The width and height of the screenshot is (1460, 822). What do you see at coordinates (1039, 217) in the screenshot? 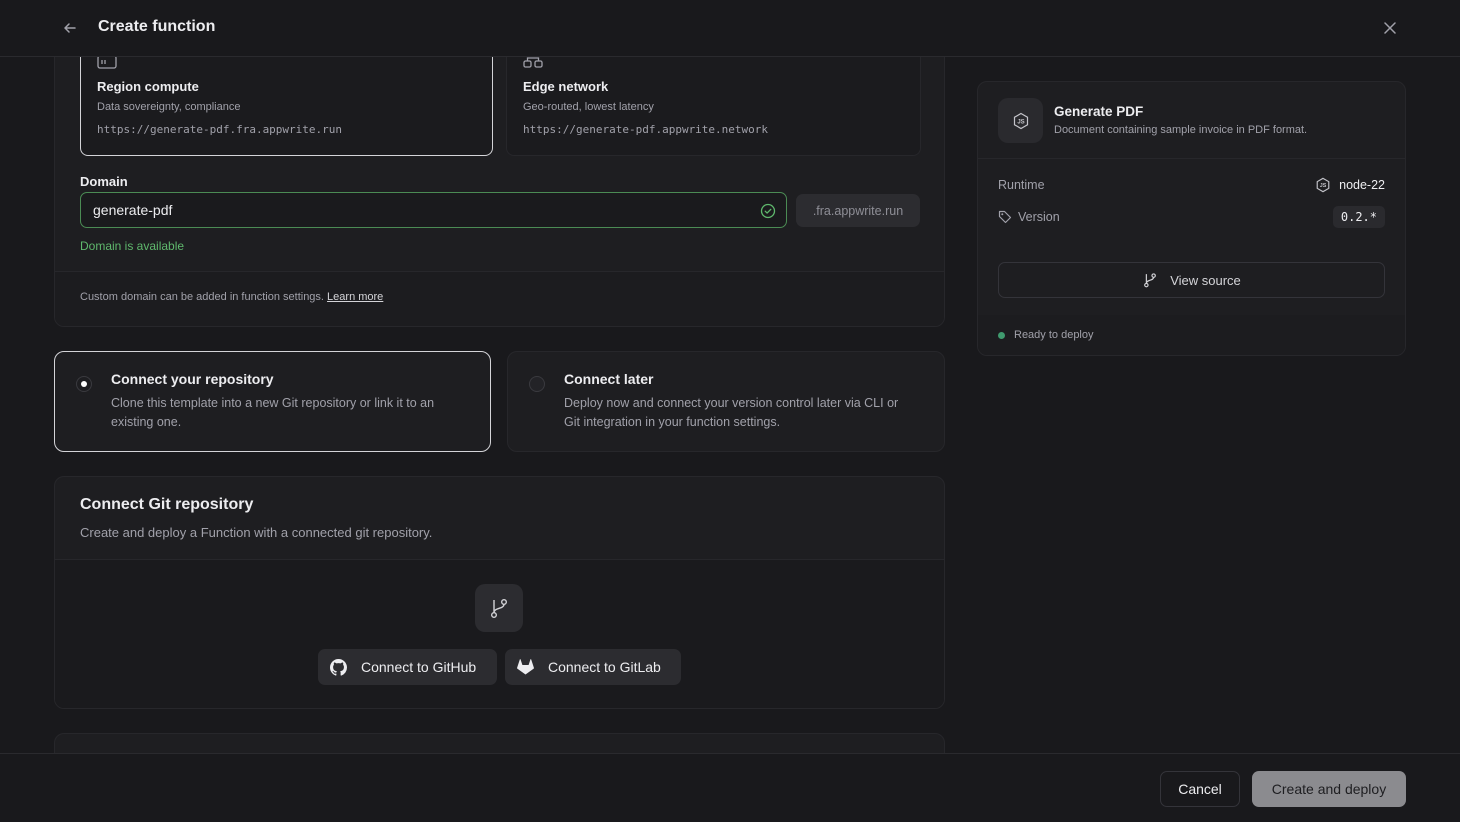
I see `version-label: Version` at bounding box center [1039, 217].